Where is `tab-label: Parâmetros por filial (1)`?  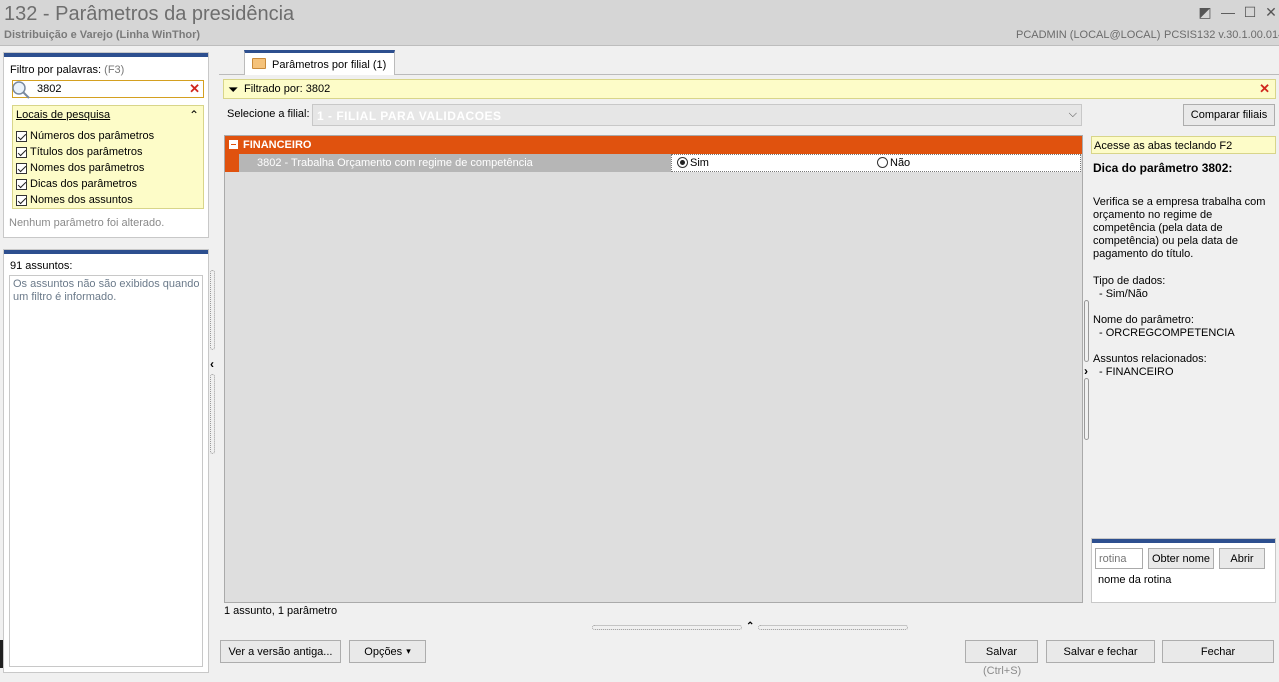 tab-label: Parâmetros por filial (1) is located at coordinates (329, 65).